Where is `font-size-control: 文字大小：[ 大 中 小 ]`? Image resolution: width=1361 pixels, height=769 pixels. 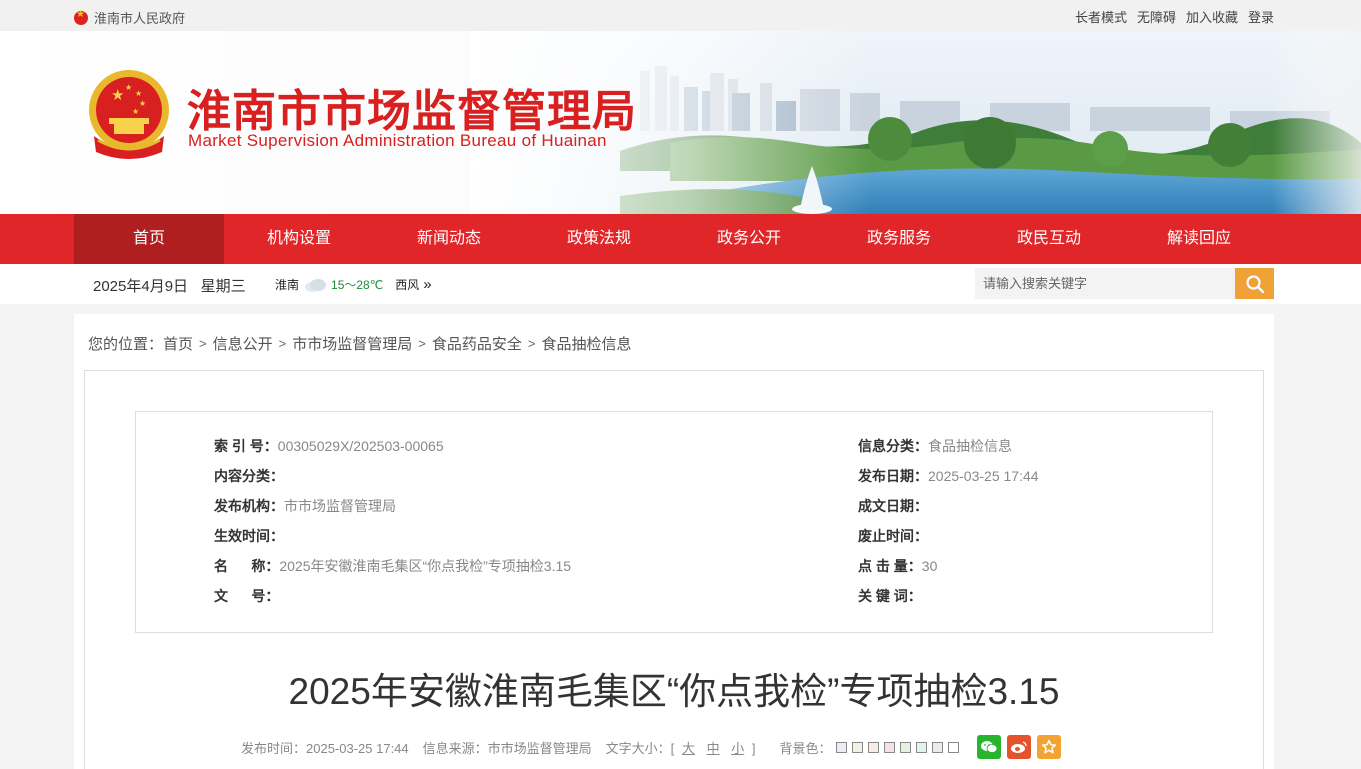 font-size-control: 文字大小：[ 大 中 小 ] is located at coordinates (681, 747).